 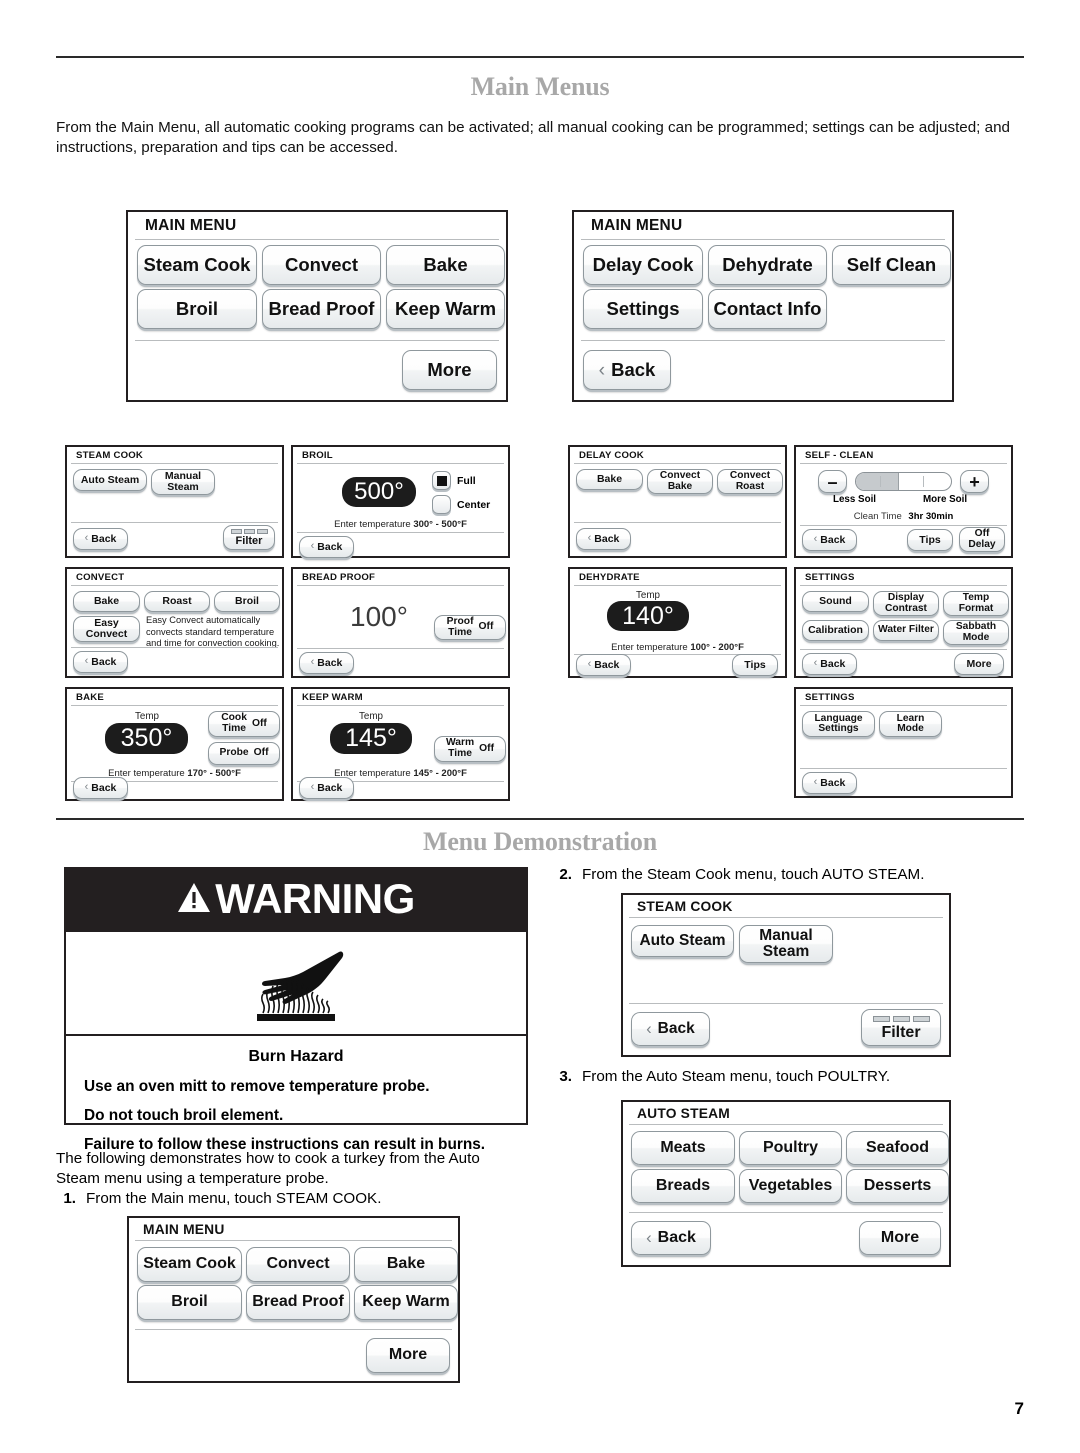 I want to click on main-menu-button-bread-proof: Bread Proof, so click(x=321, y=309).